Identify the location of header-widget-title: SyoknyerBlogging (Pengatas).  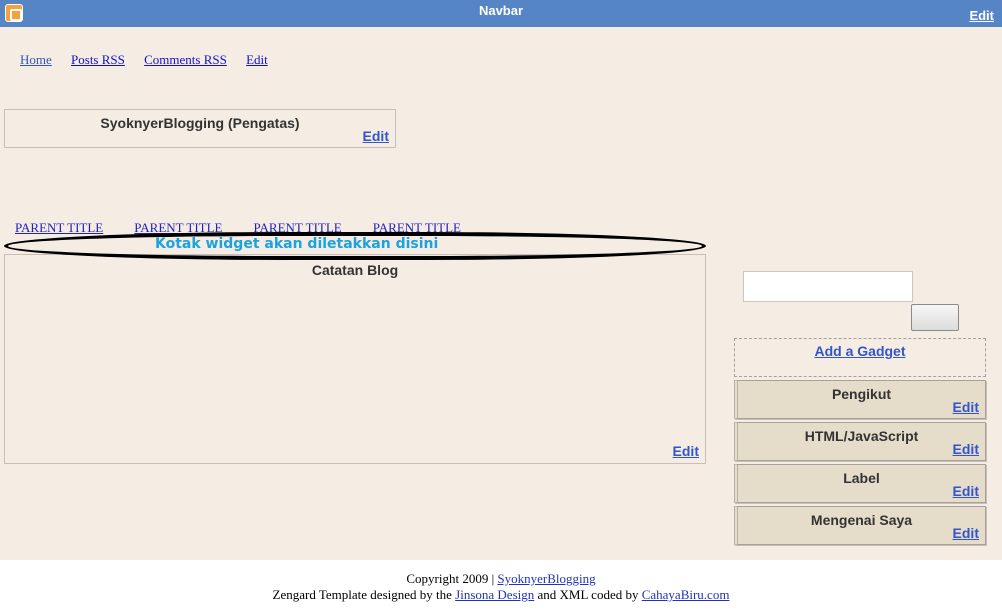
(200, 123).